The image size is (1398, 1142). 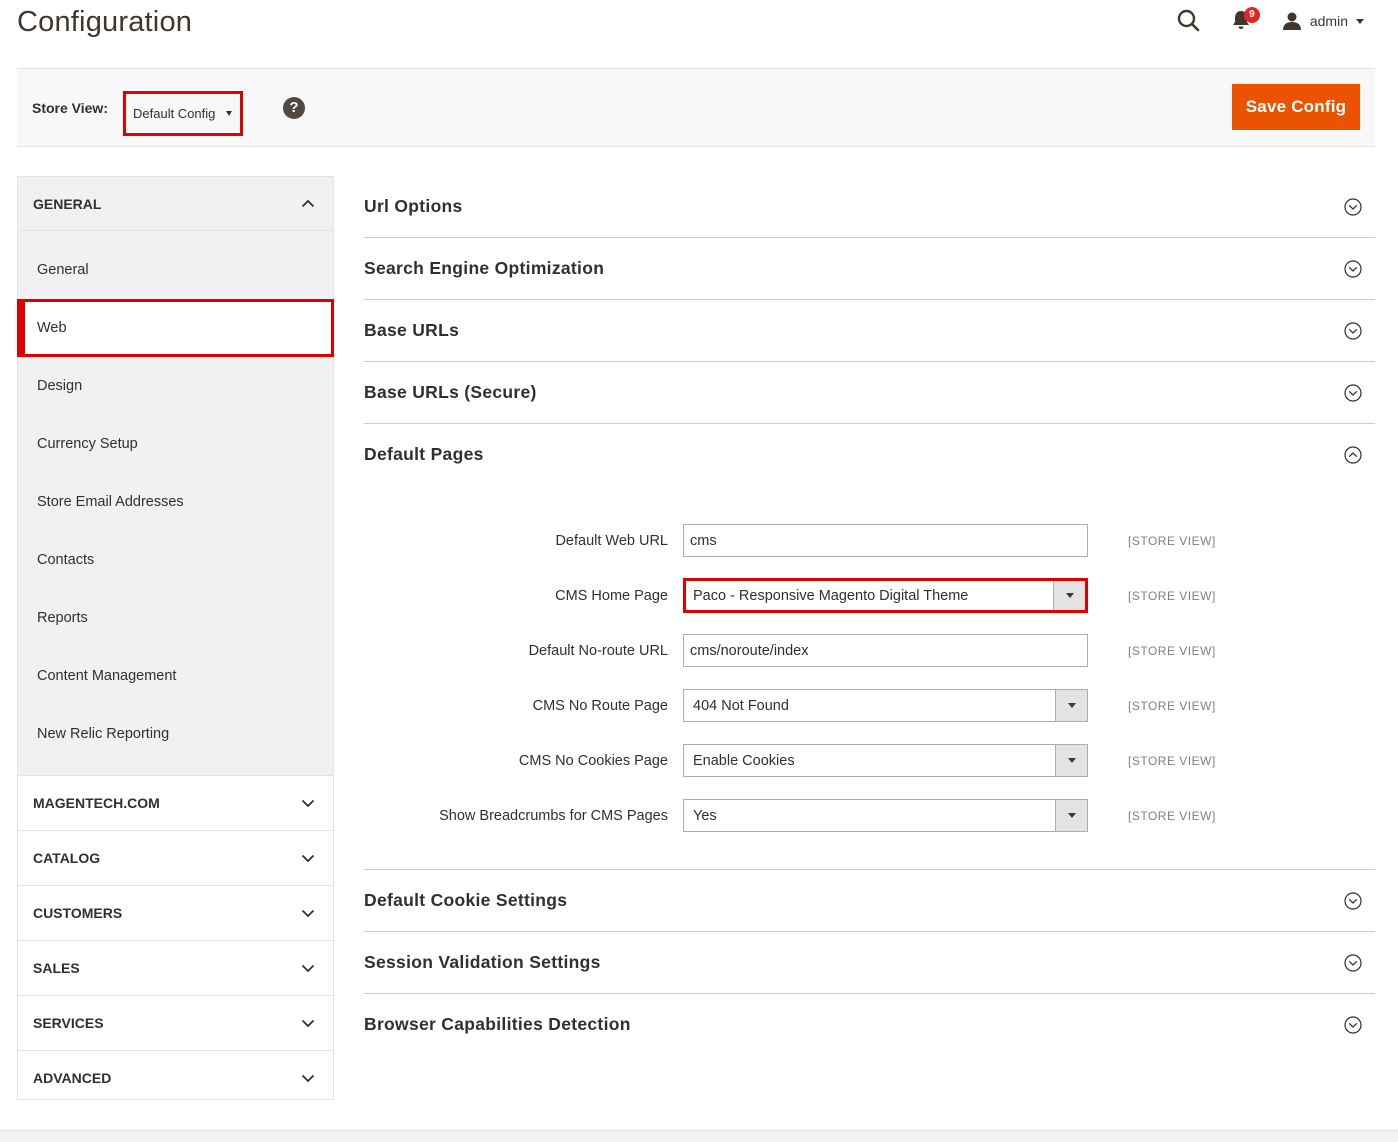 I want to click on tab-group-magentech-header: MAGENTECH.COM, so click(x=175, y=803).